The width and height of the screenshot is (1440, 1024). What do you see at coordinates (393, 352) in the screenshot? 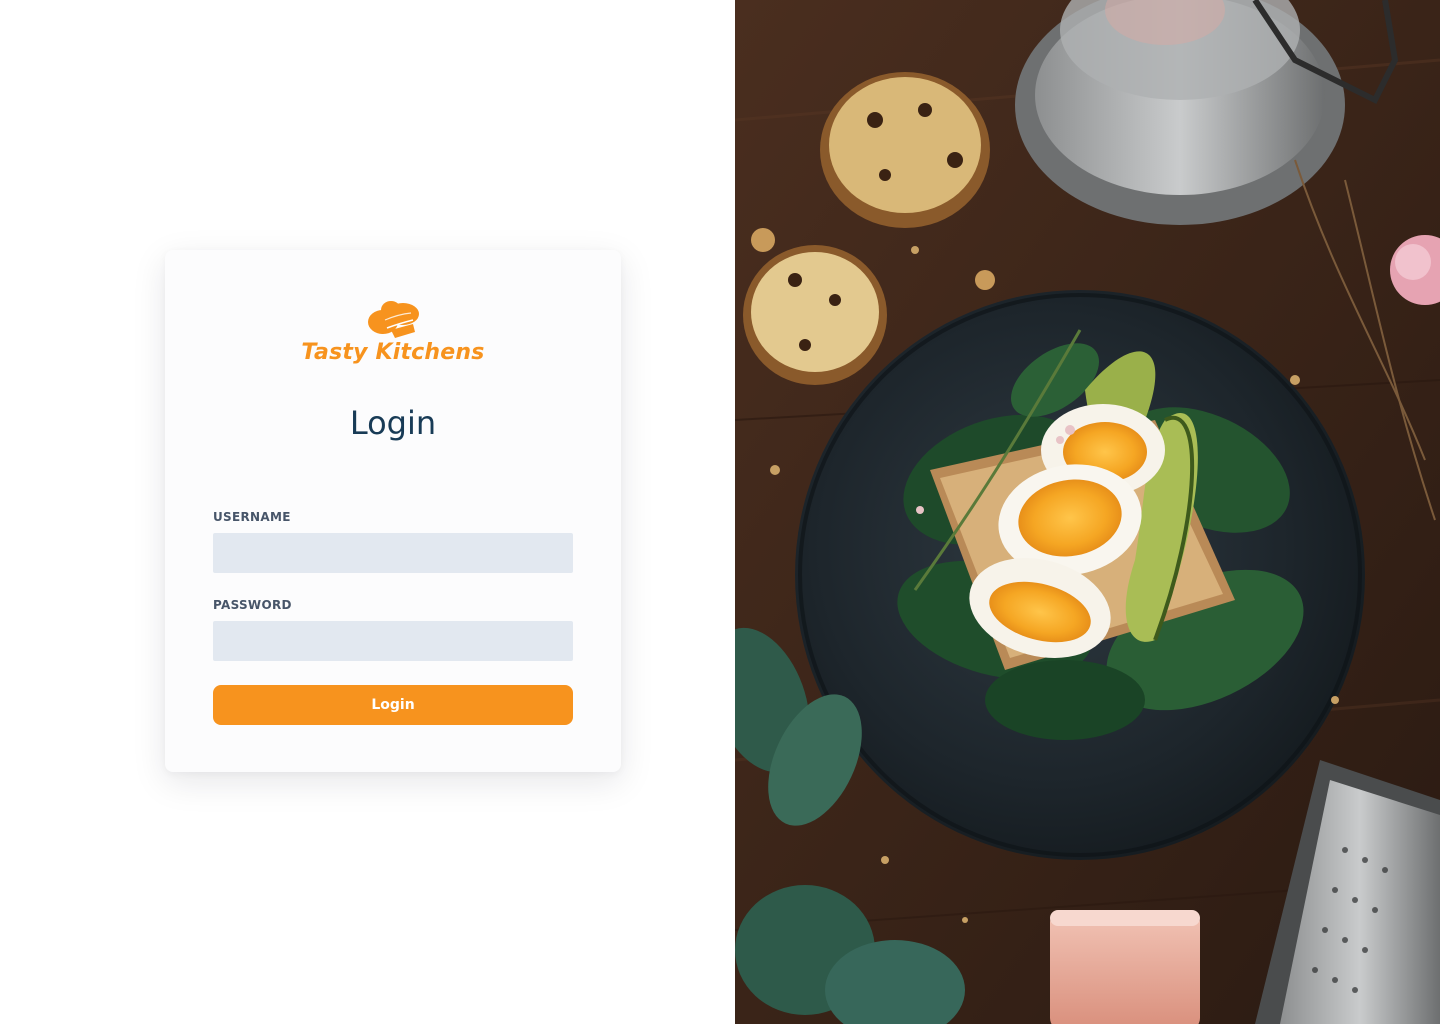
I see `brand-name: Tasty Kitchens` at bounding box center [393, 352].